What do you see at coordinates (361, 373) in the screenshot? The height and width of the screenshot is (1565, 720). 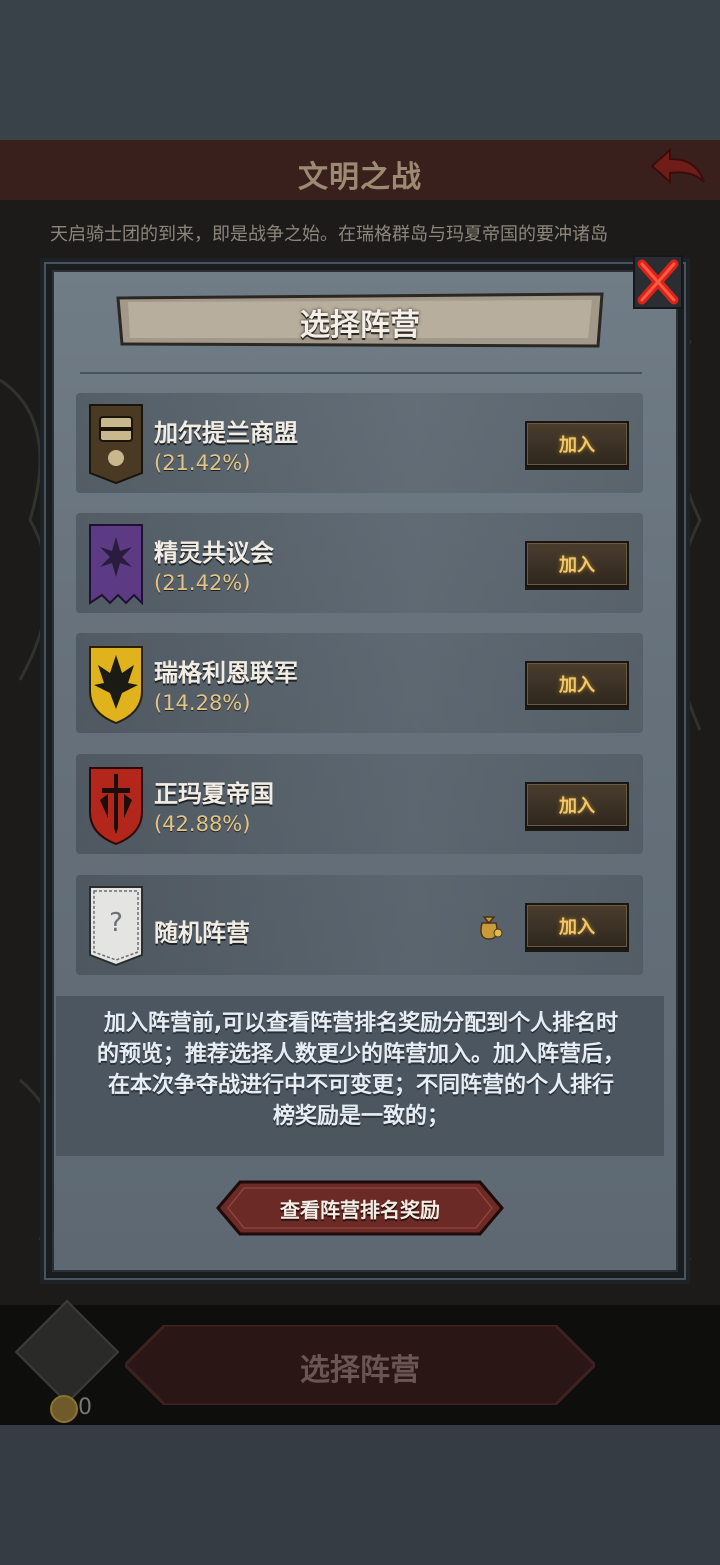 I see `title-divider` at bounding box center [361, 373].